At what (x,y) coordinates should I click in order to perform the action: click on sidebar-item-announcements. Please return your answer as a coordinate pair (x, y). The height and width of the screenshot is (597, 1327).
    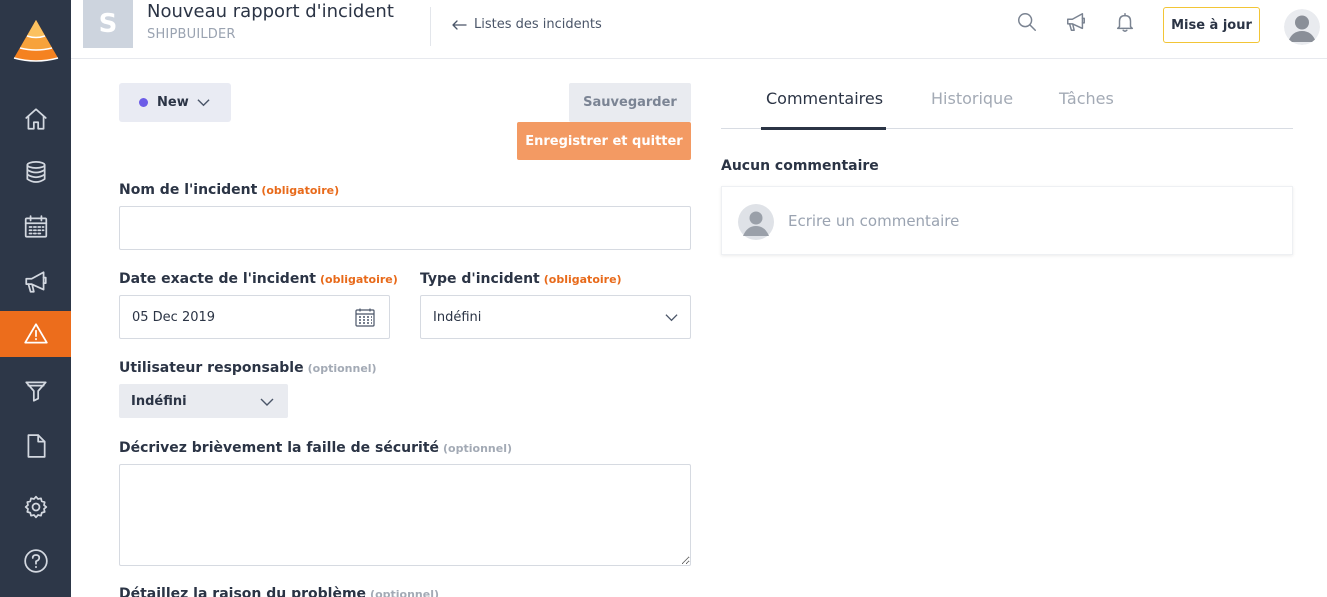
    Looking at the image, I should click on (35, 282).